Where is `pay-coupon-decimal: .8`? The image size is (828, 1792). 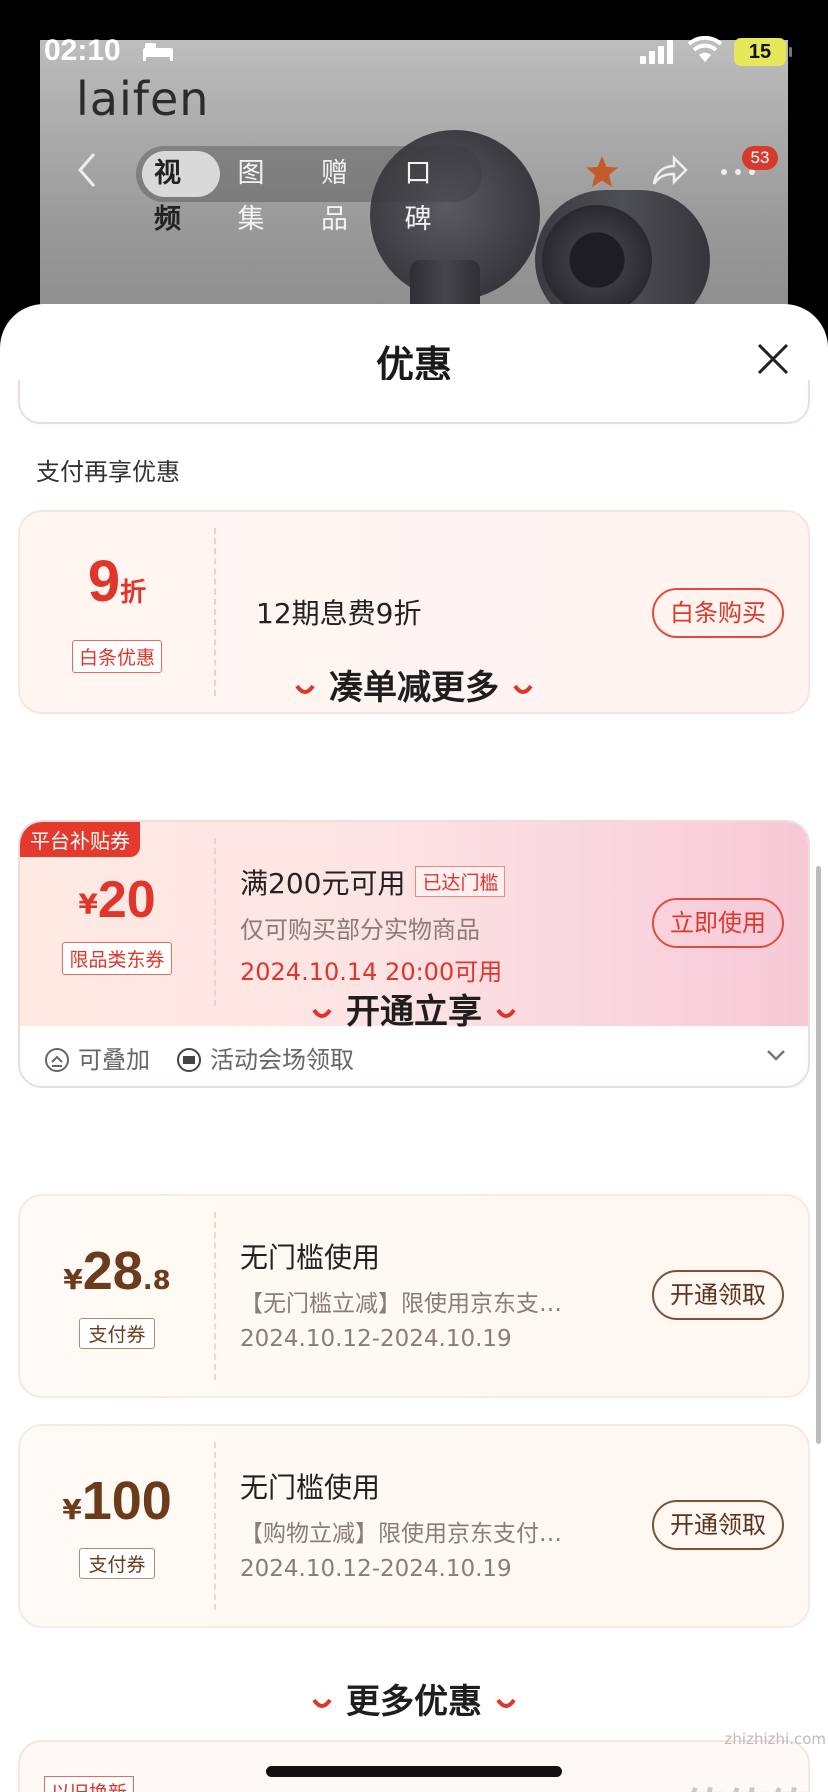
pay-coupon-decimal: .8 is located at coordinates (156, 1281).